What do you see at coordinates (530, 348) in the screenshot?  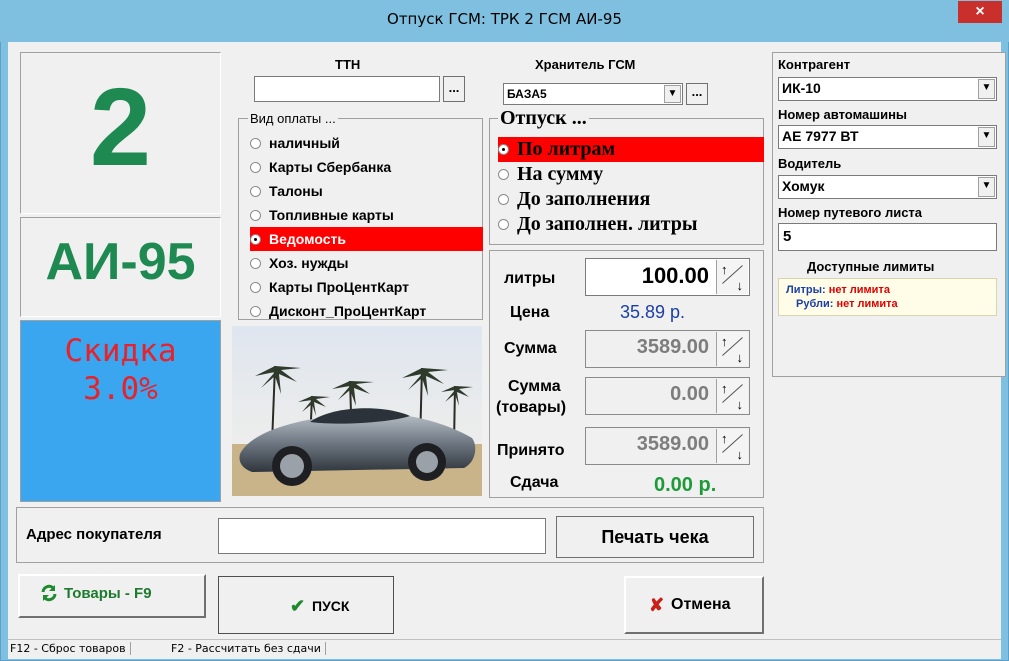 I see `sum-label: Сумма` at bounding box center [530, 348].